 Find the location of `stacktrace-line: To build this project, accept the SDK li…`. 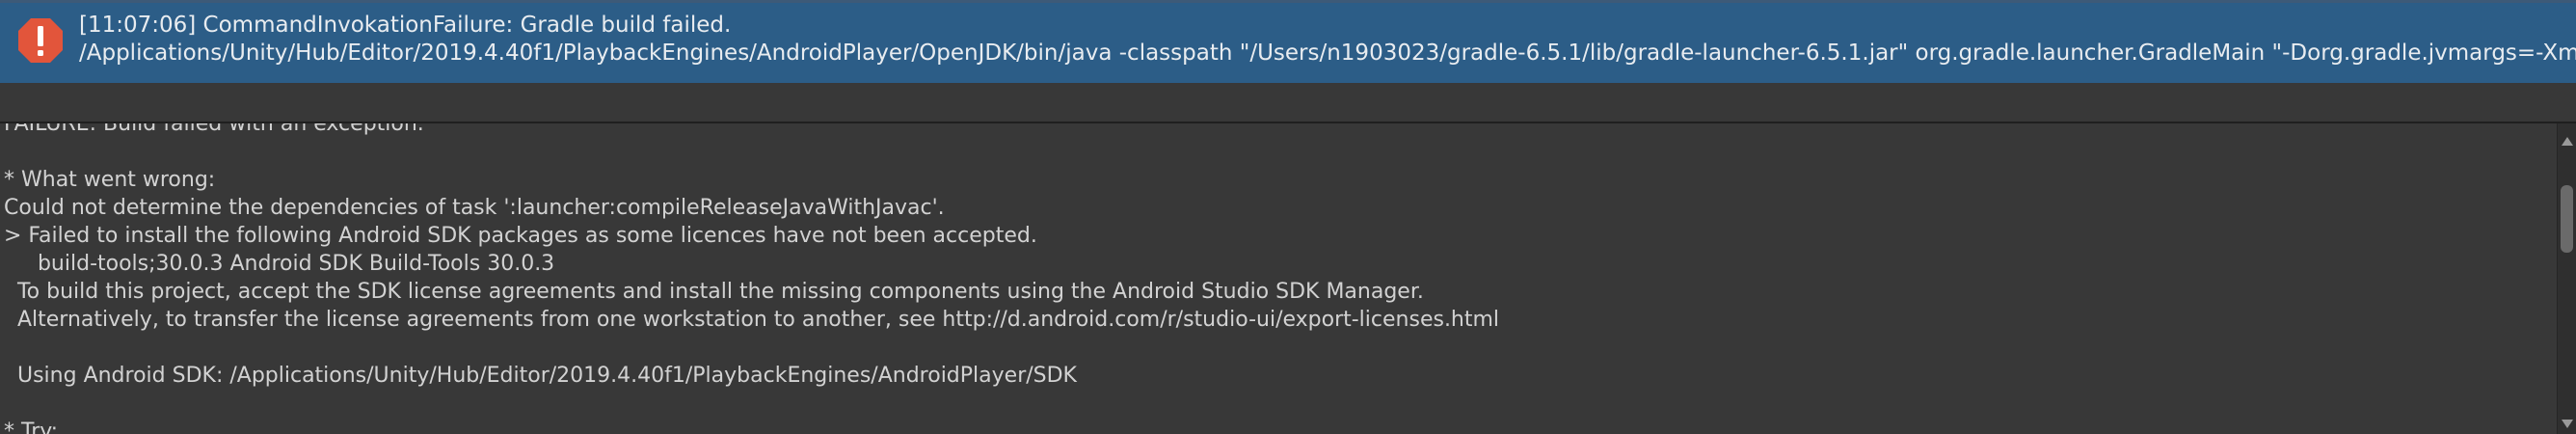

stacktrace-line: To build this project, accept the SDK li… is located at coordinates (714, 292).